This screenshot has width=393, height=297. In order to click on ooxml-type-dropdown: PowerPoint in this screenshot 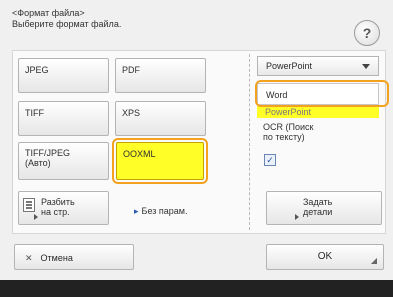, I will do `click(318, 66)`.